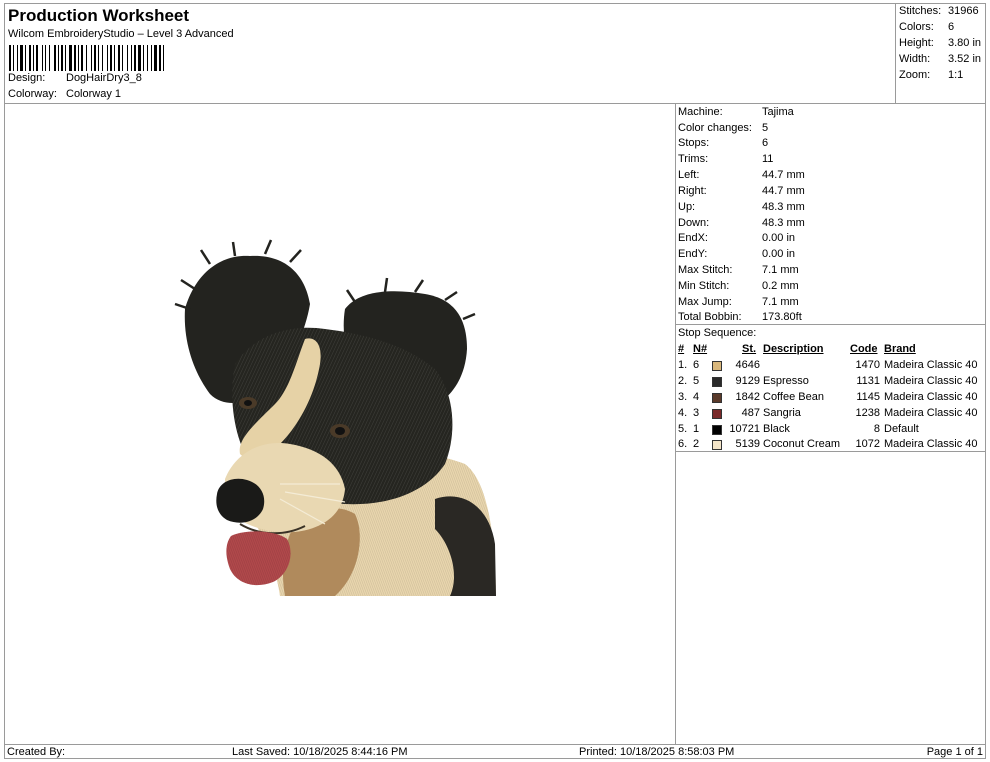 This screenshot has width=990, height=762. I want to click on info-label: Trims:, so click(693, 159).